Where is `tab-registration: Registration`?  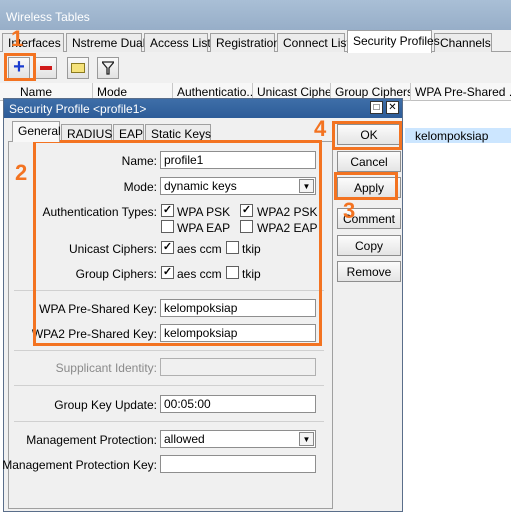 tab-registration: Registration is located at coordinates (245, 42).